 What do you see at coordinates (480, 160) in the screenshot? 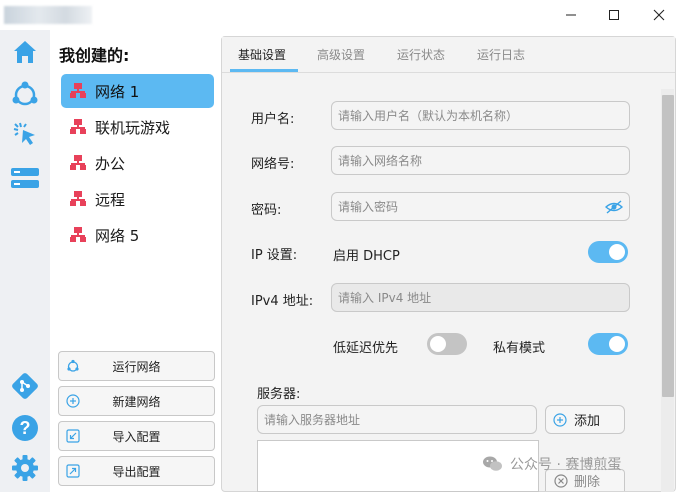
I see `network-name-input: 请输入网络名称` at bounding box center [480, 160].